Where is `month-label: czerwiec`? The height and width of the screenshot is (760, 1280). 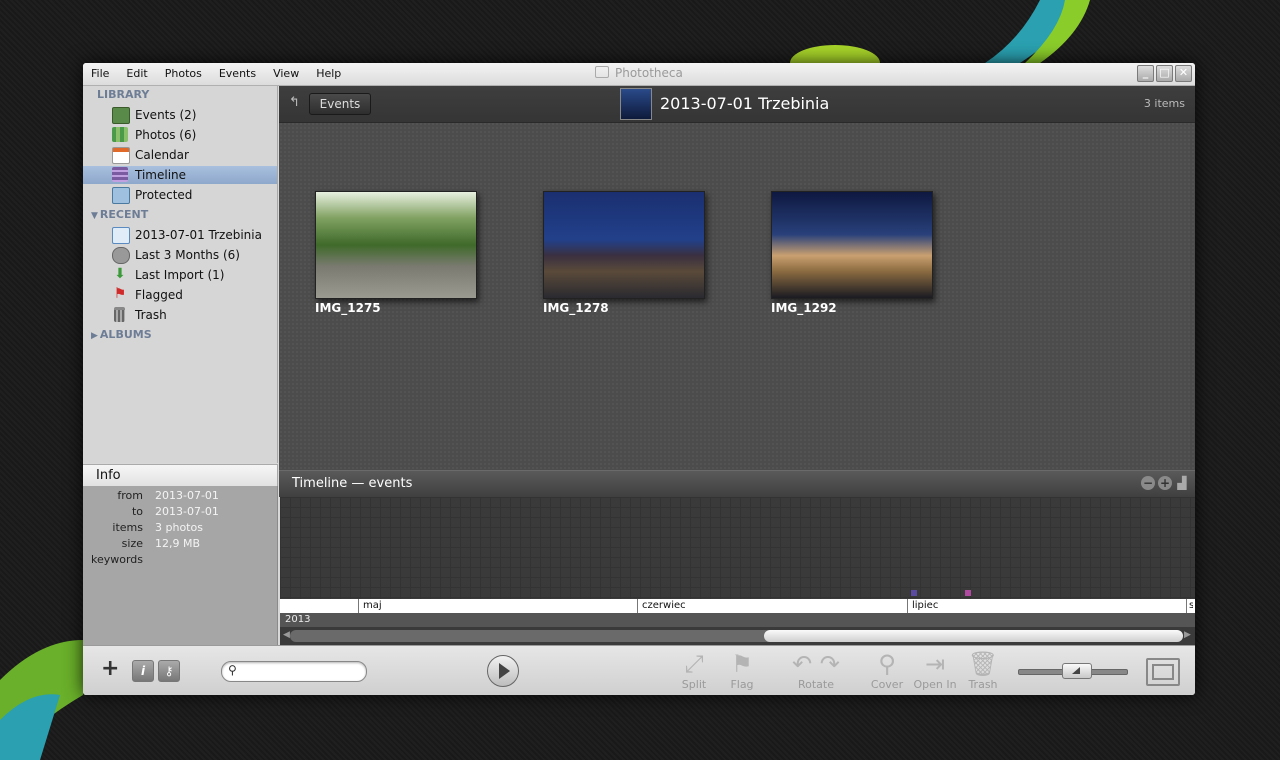 month-label: czerwiec is located at coordinates (772, 606).